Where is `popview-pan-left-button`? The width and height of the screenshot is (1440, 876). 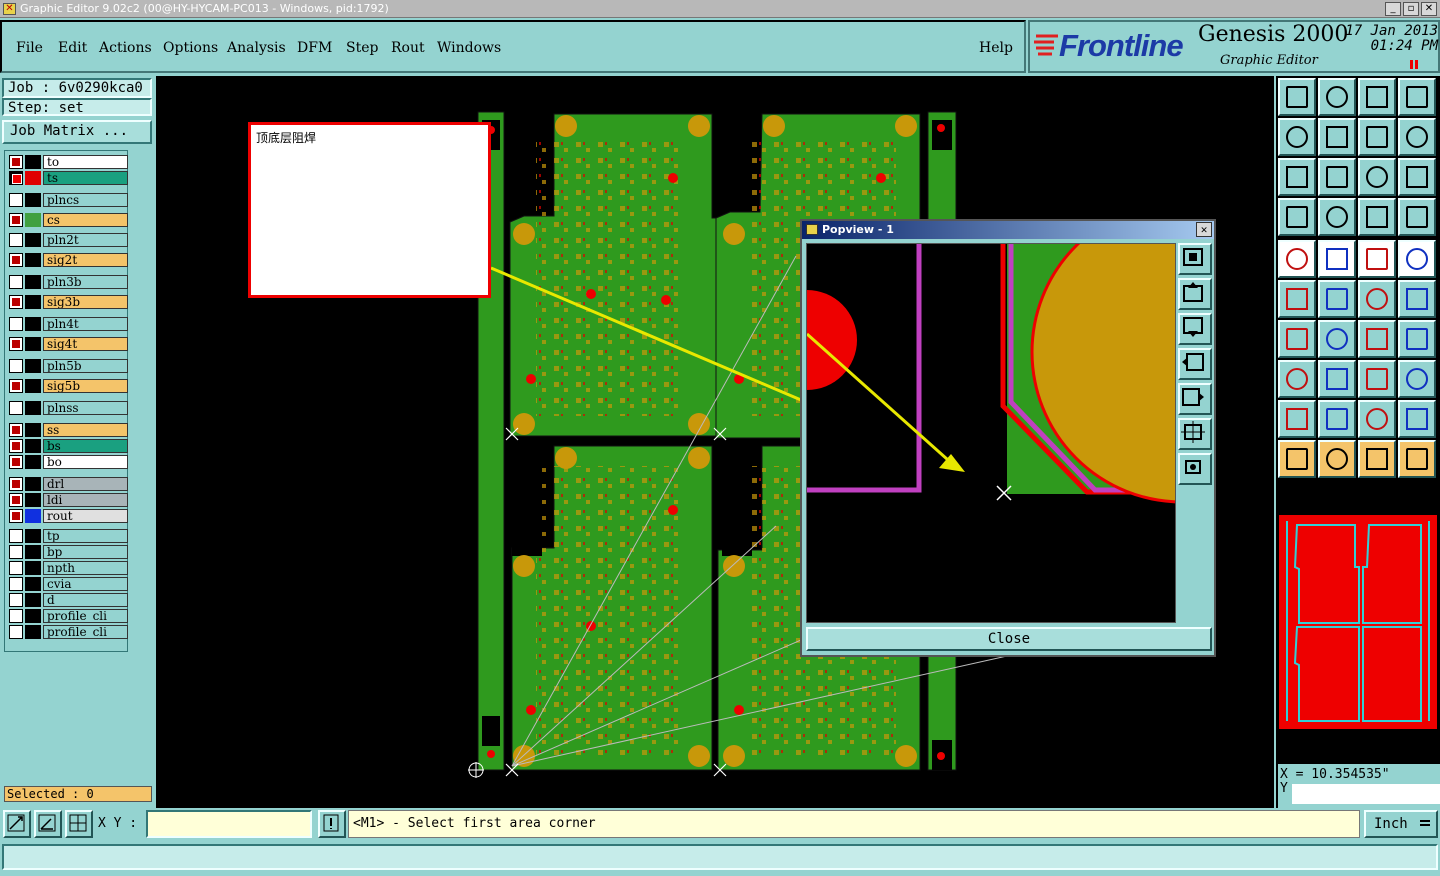
popview-pan-left-button is located at coordinates (1195, 364).